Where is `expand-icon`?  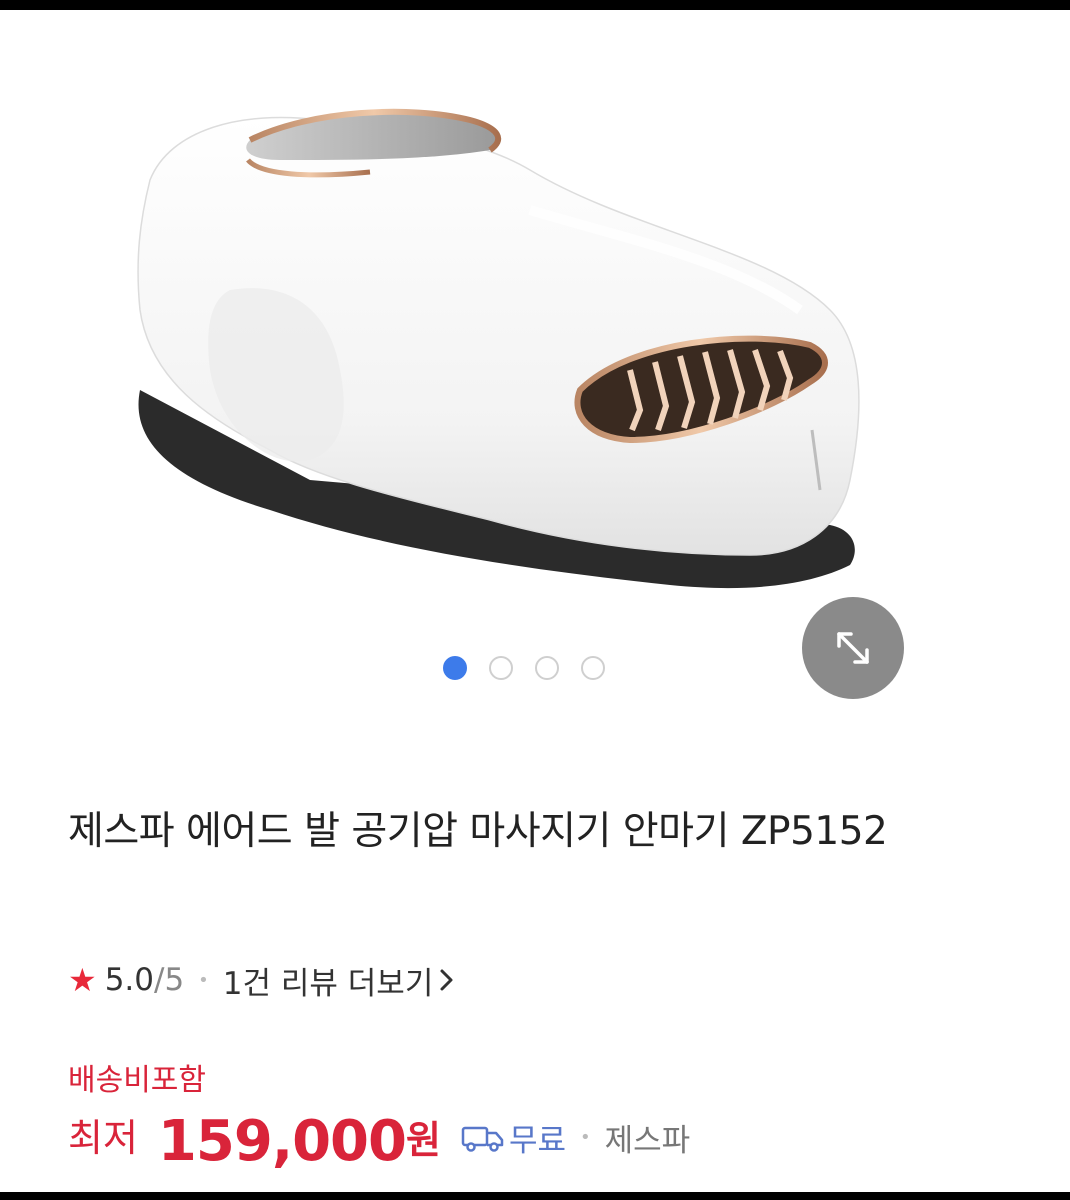
expand-icon is located at coordinates (853, 648).